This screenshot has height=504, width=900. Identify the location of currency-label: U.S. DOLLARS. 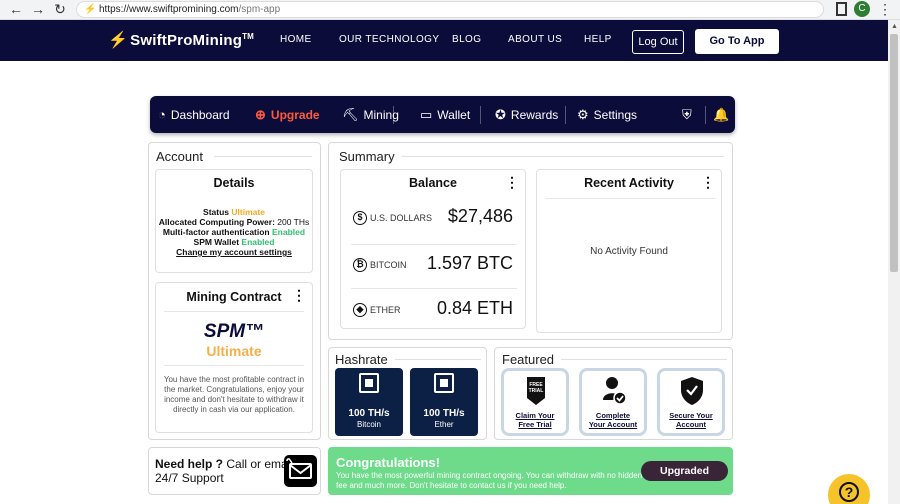
(401, 218).